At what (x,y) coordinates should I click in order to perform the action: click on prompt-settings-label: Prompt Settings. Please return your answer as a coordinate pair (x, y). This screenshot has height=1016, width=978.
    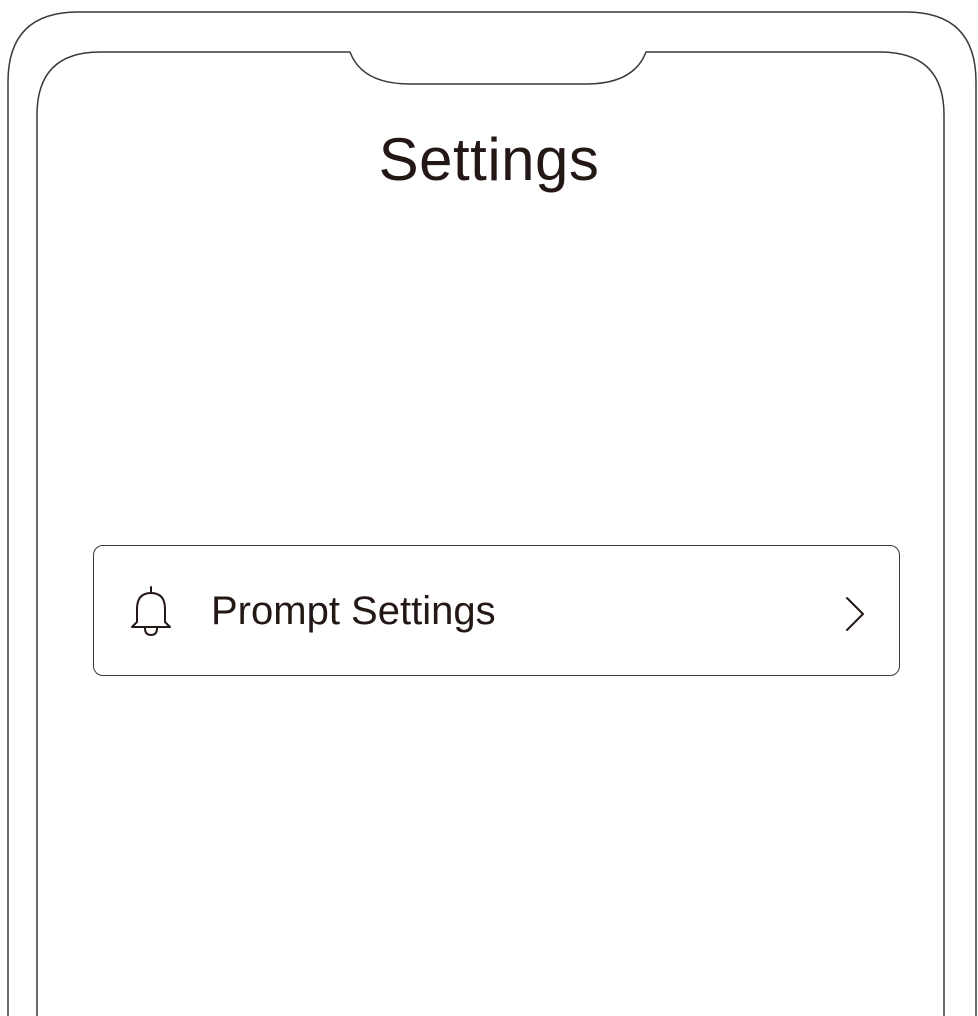
    Looking at the image, I should click on (353, 611).